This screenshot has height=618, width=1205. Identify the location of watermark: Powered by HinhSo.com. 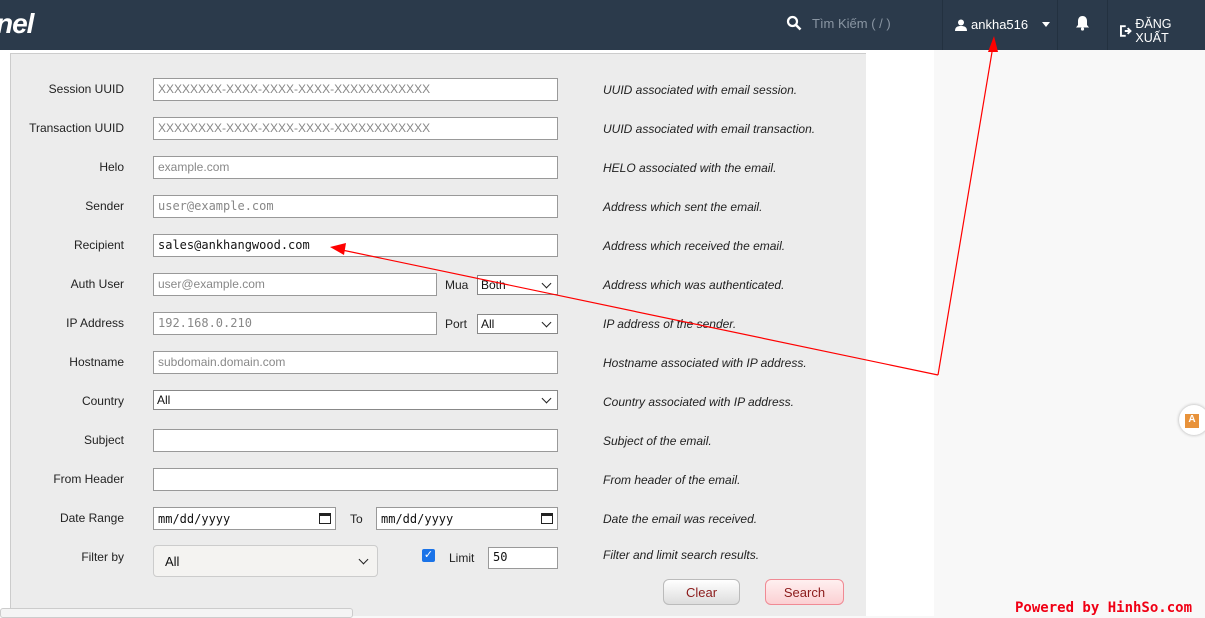
(1104, 608).